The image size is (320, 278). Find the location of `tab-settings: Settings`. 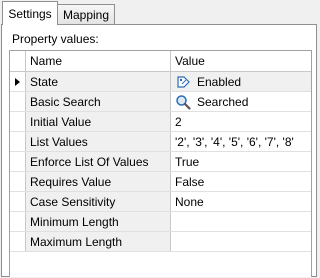

tab-settings: Settings is located at coordinates (30, 13).